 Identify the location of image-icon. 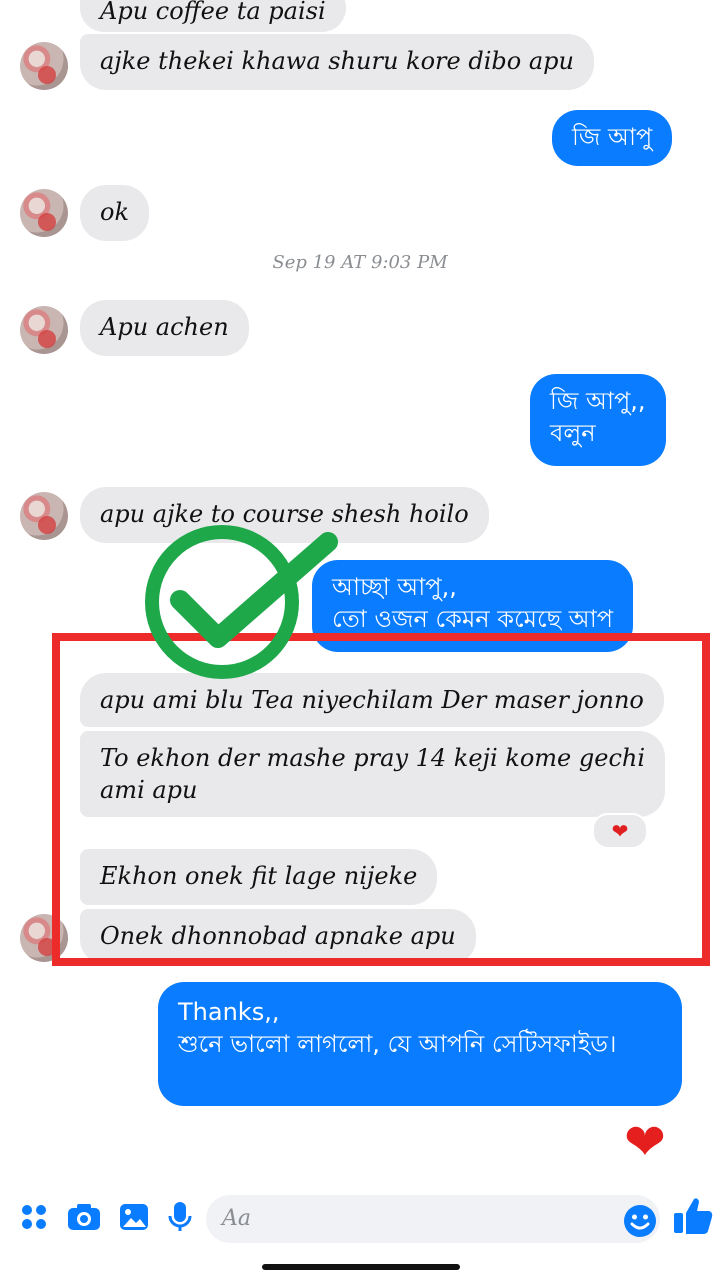
(134, 1217).